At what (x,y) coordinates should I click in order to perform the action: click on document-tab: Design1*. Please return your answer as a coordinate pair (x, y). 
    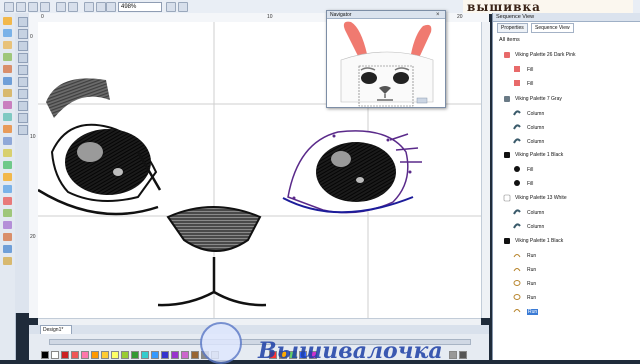
    Looking at the image, I should click on (56, 329).